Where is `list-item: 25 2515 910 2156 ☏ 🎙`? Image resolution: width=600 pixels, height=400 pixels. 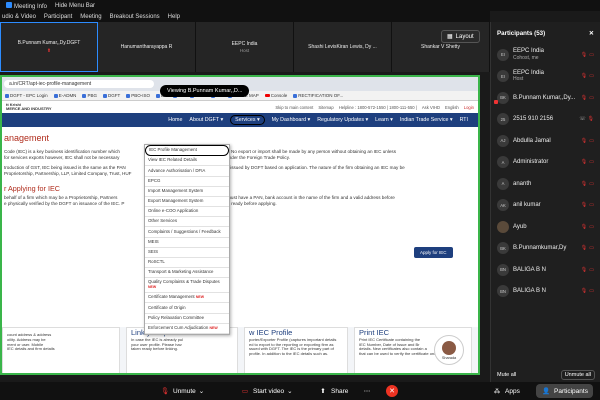
list-item: 25 2515 910 2156 ☏ 🎙 is located at coordinates (545, 120).